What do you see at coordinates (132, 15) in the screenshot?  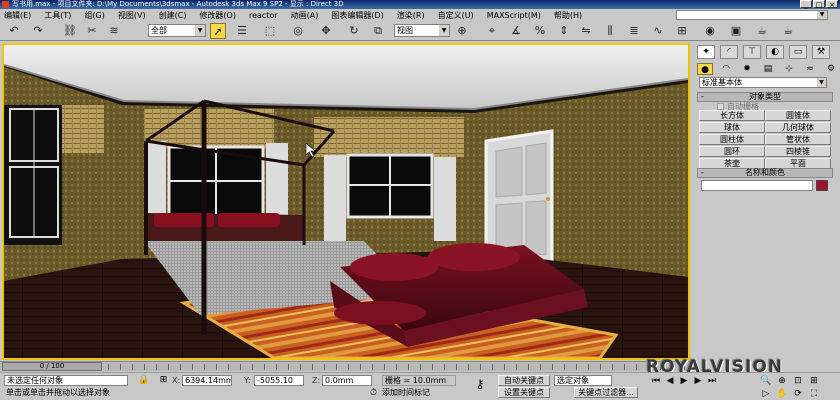 I see `menu-views: 视图(V)` at bounding box center [132, 15].